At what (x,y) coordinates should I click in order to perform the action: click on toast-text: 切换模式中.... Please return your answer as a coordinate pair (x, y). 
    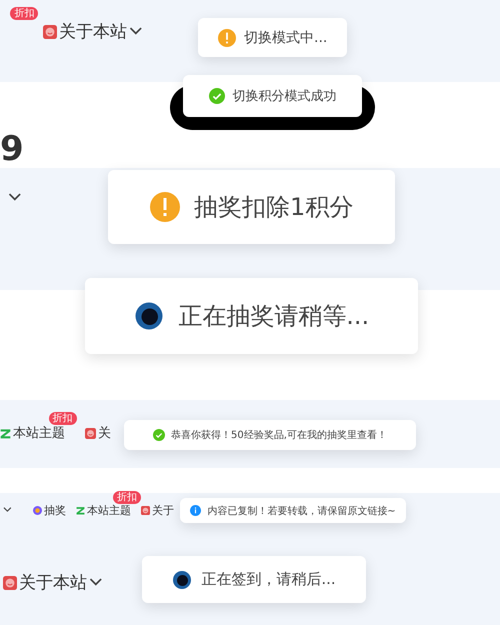
    Looking at the image, I should click on (286, 37).